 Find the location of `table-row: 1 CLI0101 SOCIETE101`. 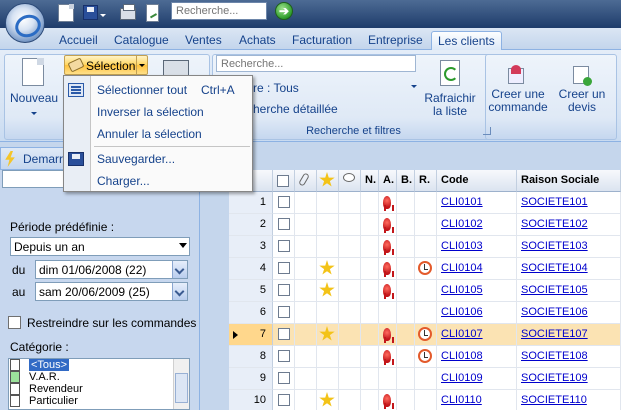

table-row: 1 CLI0101 SOCIETE101 is located at coordinates (425, 203).